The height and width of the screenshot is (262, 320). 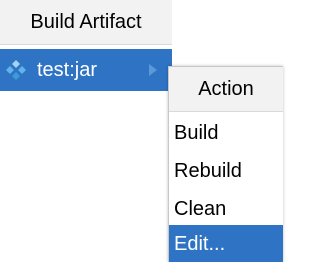 I want to click on artifact-diamond-icon, so click(x=16, y=70).